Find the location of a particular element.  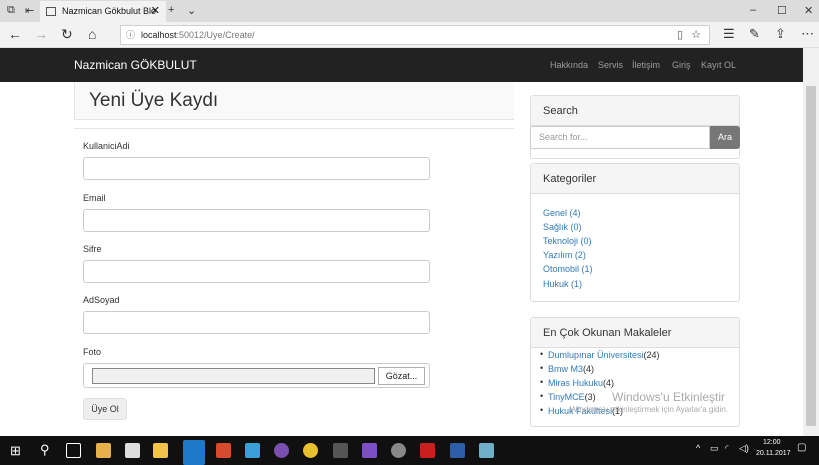

clock-time: 12:00 is located at coordinates (772, 442).